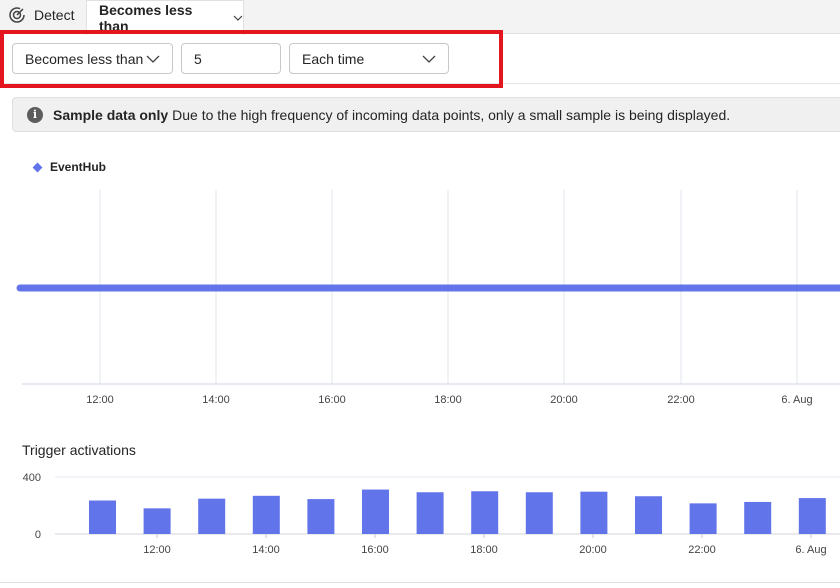 Image resolution: width=840 pixels, height=588 pixels. What do you see at coordinates (146, 18) in the screenshot?
I see `tab-label: Becomes less than` at bounding box center [146, 18].